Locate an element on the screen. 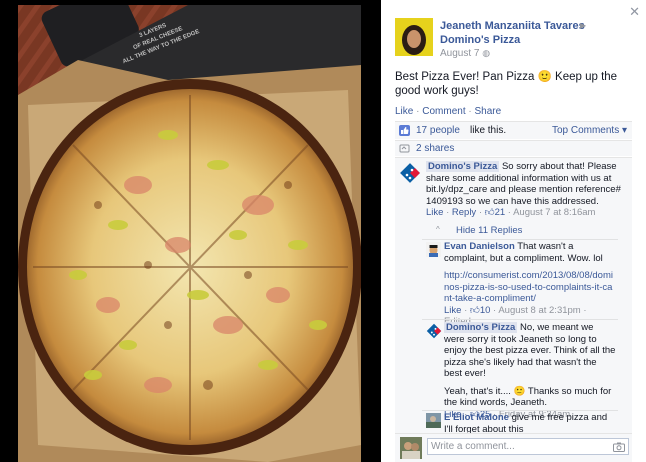 The width and height of the screenshot is (646, 462). comment-reply-link: Reply is located at coordinates (464, 212).